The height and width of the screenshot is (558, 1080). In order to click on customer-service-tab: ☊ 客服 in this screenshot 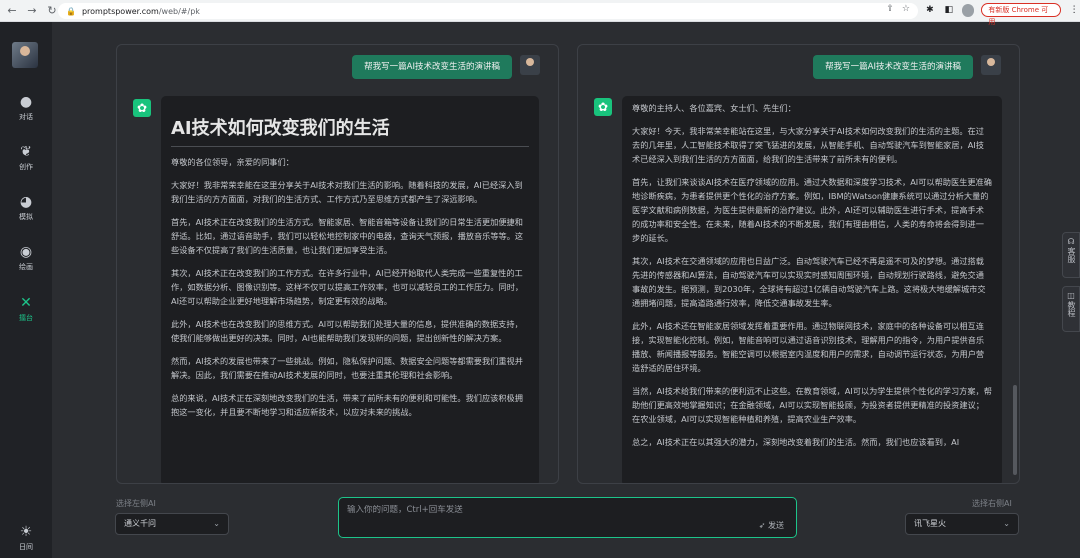, I will do `click(1071, 255)`.